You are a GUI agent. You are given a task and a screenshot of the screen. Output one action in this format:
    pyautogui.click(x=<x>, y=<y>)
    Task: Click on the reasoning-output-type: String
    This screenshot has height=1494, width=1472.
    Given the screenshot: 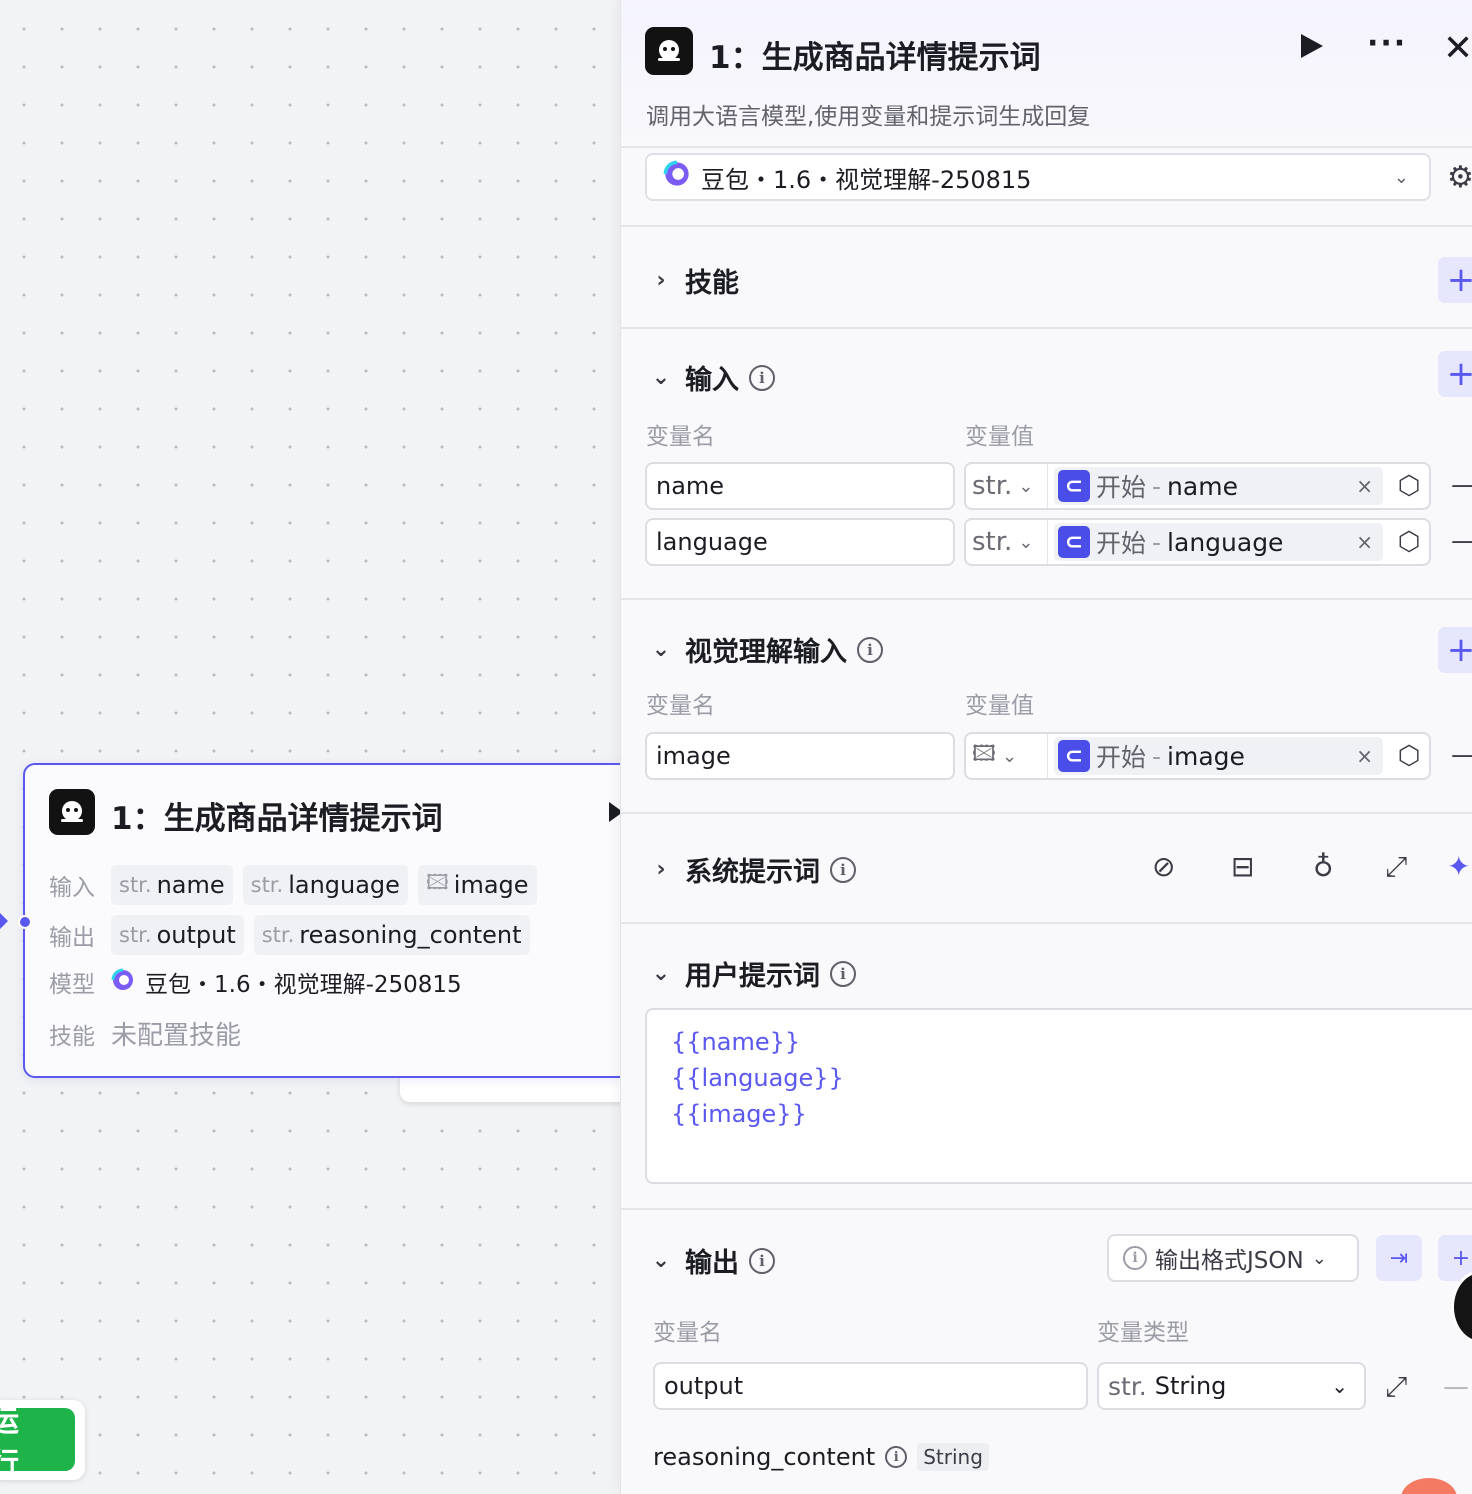 What is the action you would take?
    pyautogui.click(x=953, y=1457)
    